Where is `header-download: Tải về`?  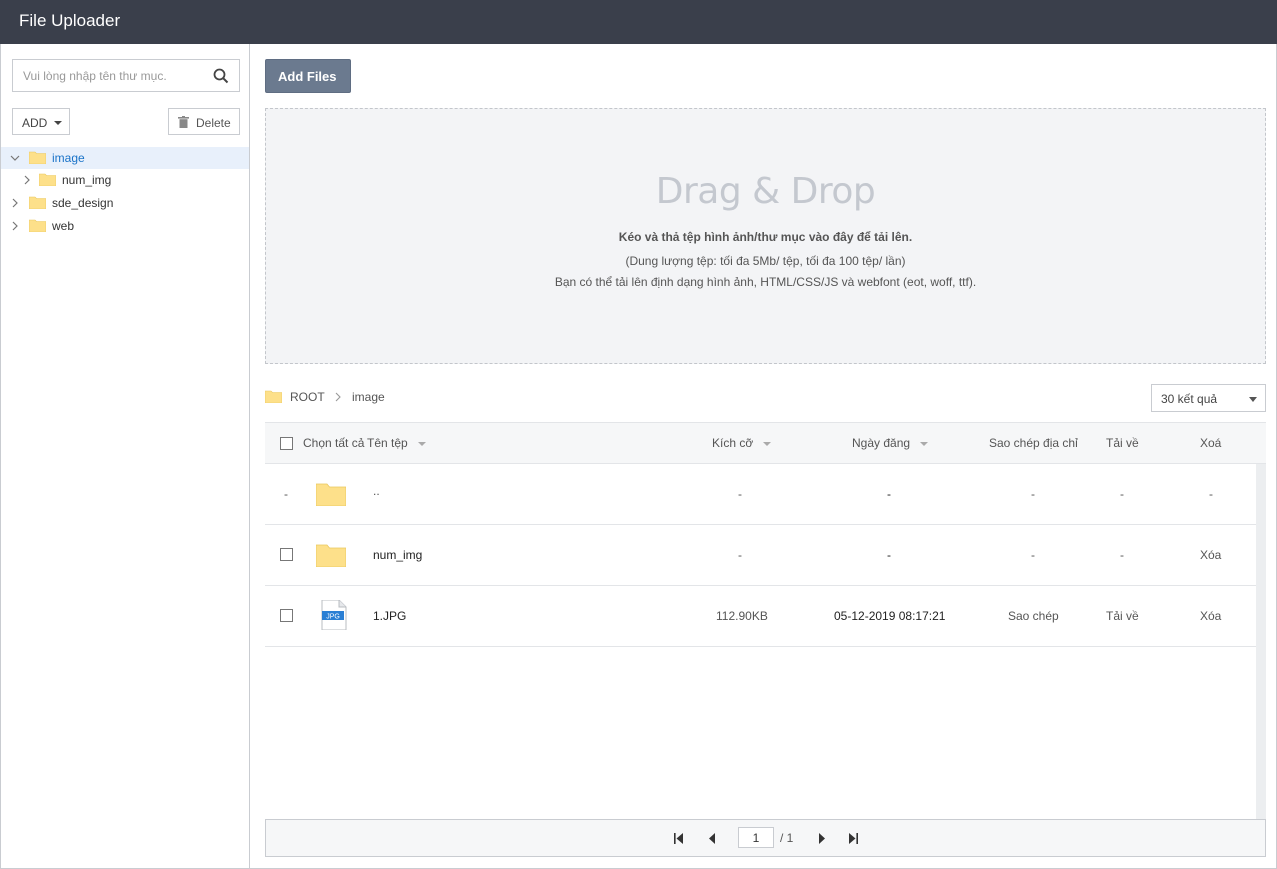
header-download: Tải về is located at coordinates (1122, 443).